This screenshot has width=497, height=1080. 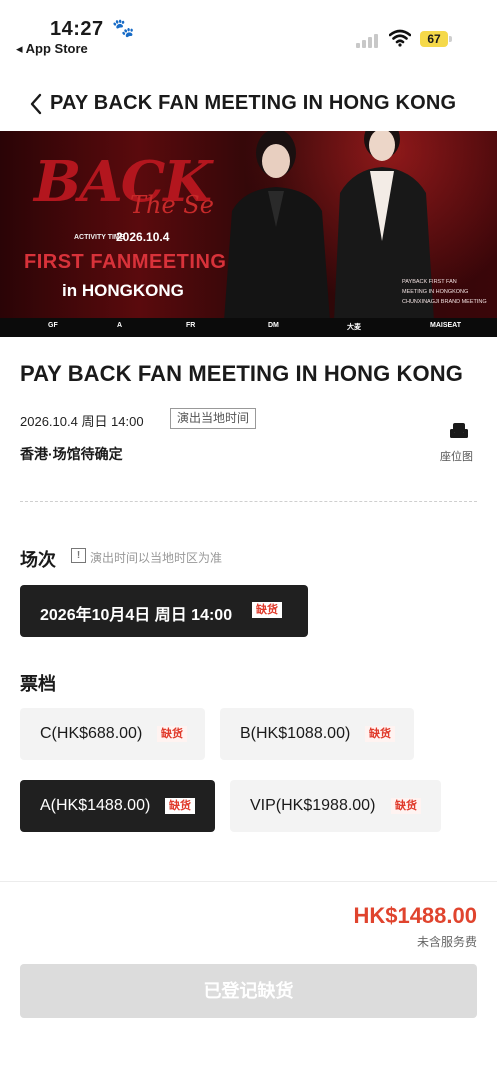 I want to click on banner-first-fanmeeting: FIRST FANMEETING, so click(x=125, y=262).